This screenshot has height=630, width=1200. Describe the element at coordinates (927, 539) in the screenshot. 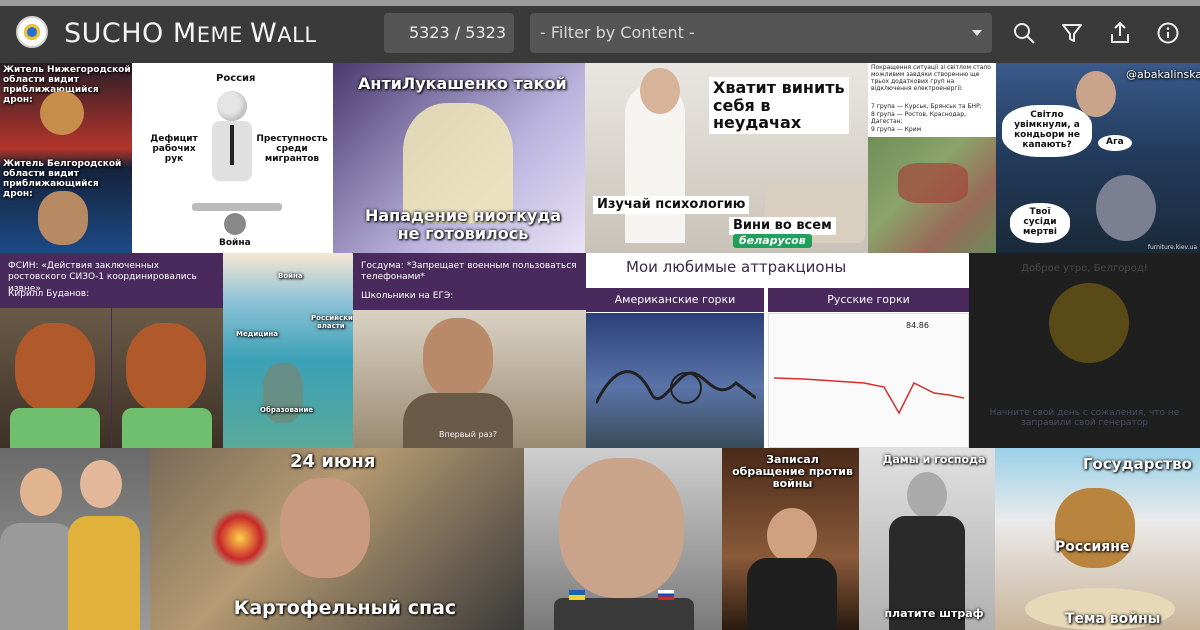

I see `meme-tile: Дамы и господа платите штраф` at that location.